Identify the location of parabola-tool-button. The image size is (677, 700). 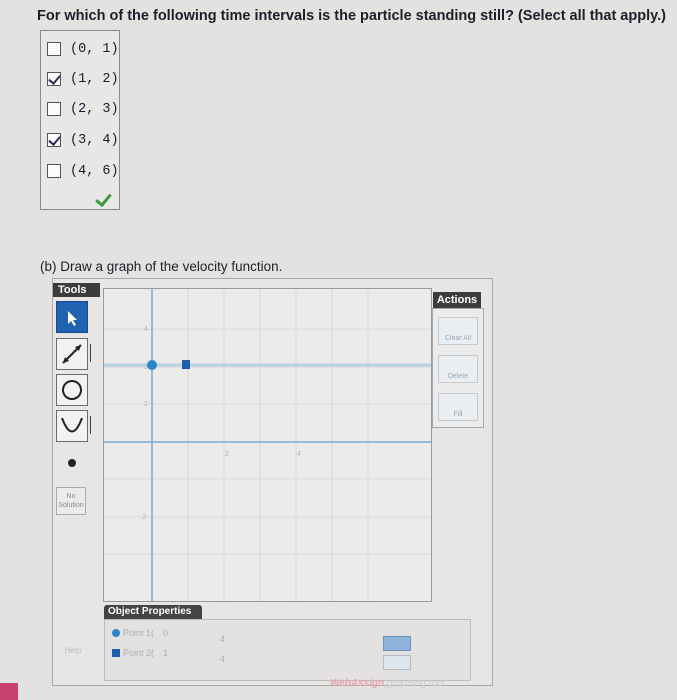
(72, 426).